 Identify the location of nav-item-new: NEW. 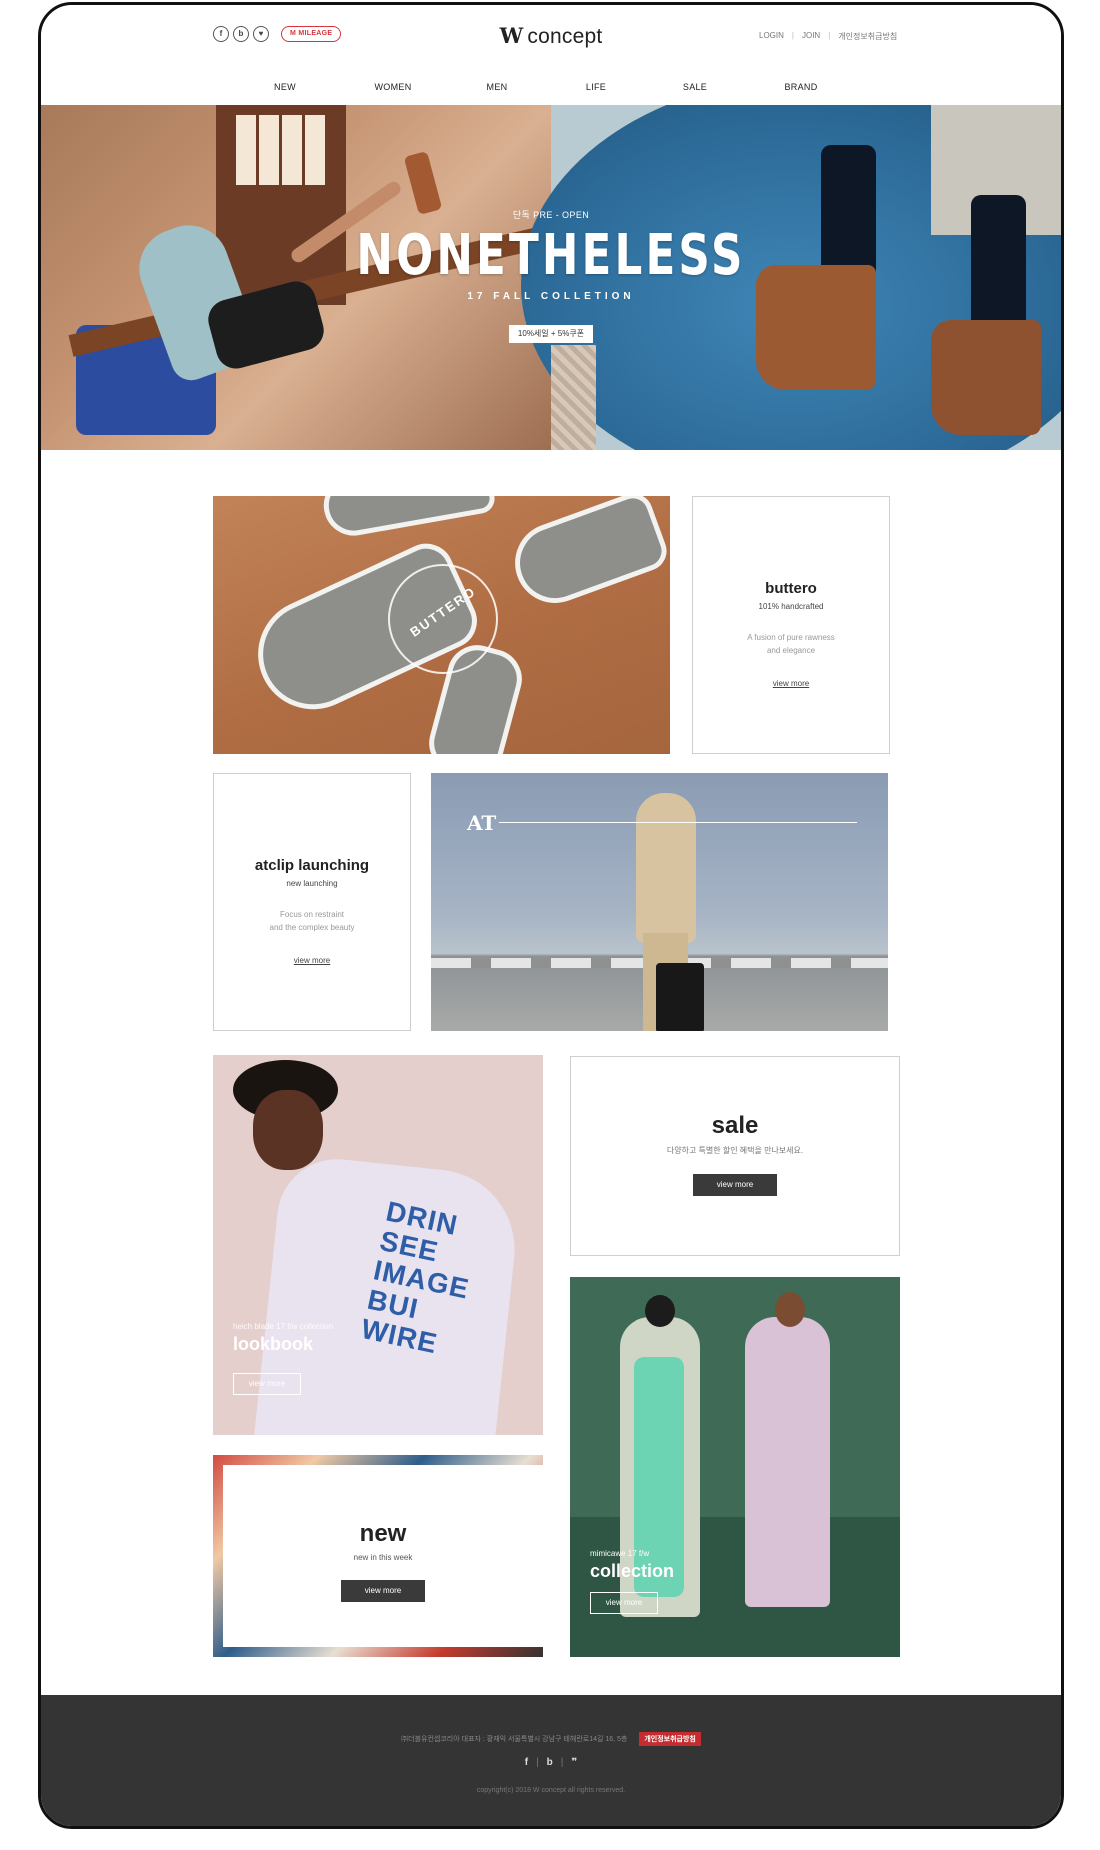
(285, 87).